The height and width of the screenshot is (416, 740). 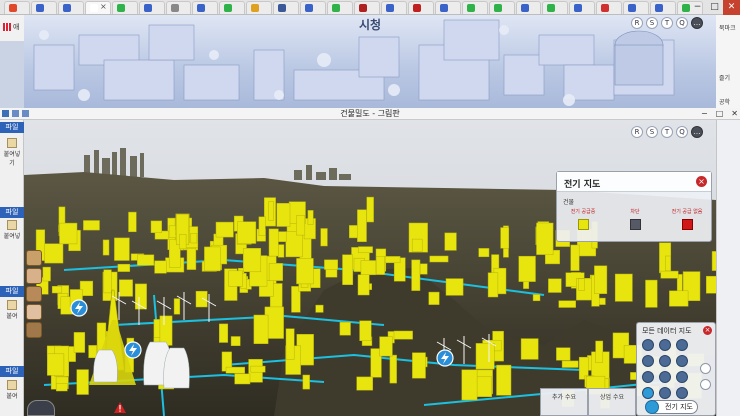 What do you see at coordinates (12, 230) in the screenshot?
I see `paste-button: 붙여넣` at bounding box center [12, 230].